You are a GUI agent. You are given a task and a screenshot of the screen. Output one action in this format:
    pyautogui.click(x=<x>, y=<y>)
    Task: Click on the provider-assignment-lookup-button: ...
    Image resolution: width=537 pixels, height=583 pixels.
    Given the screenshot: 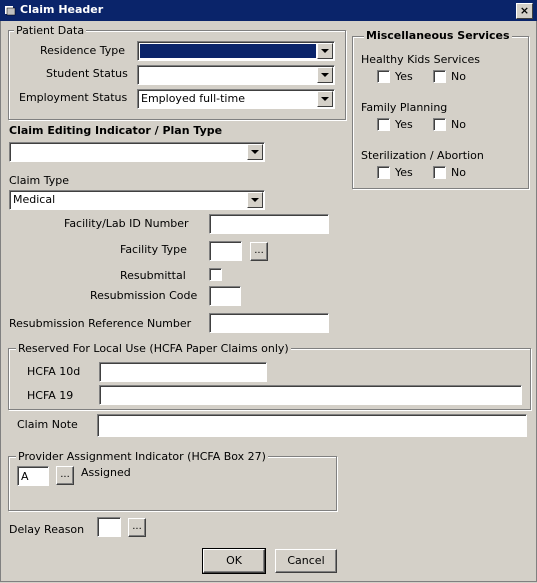 What is the action you would take?
    pyautogui.click(x=65, y=475)
    